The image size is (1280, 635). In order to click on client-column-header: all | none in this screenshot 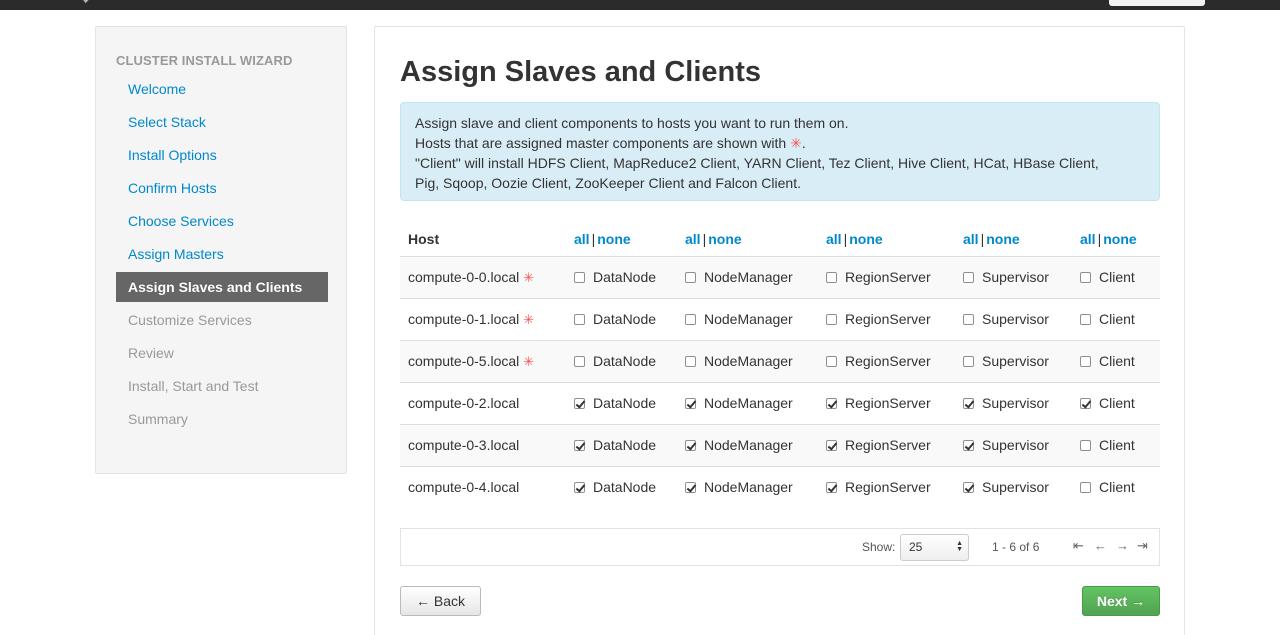, I will do `click(1116, 239)`.